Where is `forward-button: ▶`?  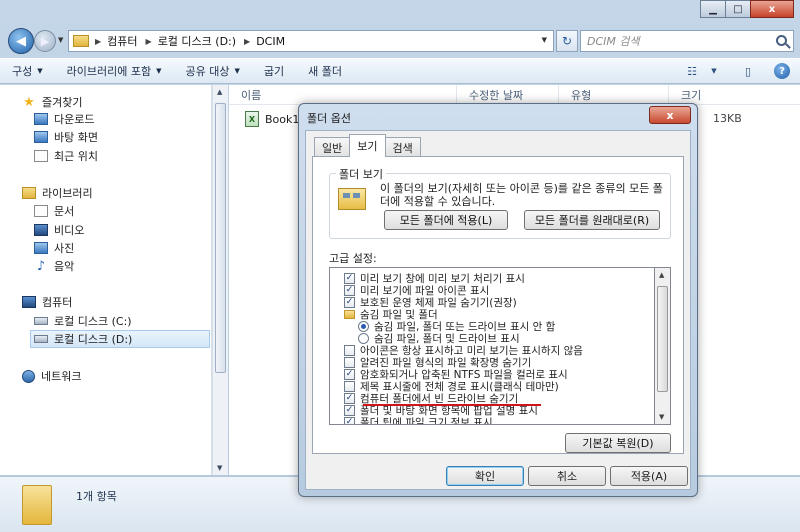
forward-button: ▶ is located at coordinates (45, 41).